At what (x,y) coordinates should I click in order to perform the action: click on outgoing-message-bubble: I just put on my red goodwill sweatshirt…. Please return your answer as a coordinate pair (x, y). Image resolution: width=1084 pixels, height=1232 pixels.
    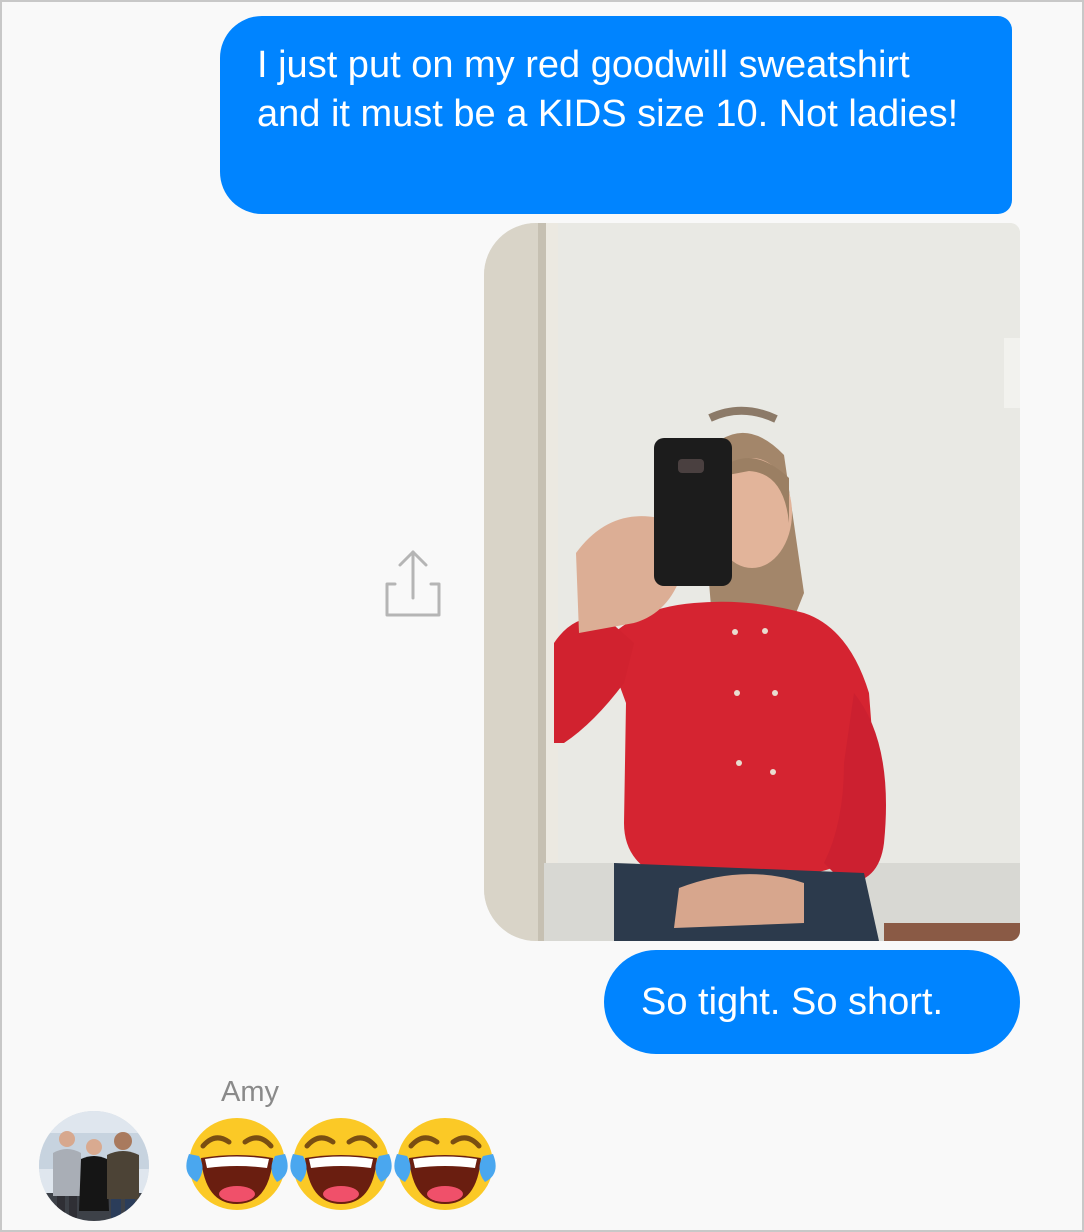
    Looking at the image, I should click on (616, 115).